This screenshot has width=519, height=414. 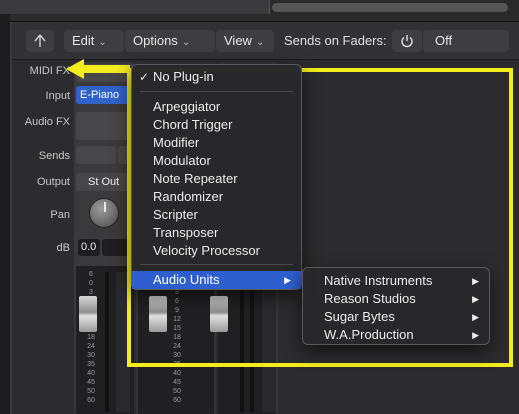 What do you see at coordinates (216, 280) in the screenshot?
I see `menu-item-audio-units: Audio Units ▶` at bounding box center [216, 280].